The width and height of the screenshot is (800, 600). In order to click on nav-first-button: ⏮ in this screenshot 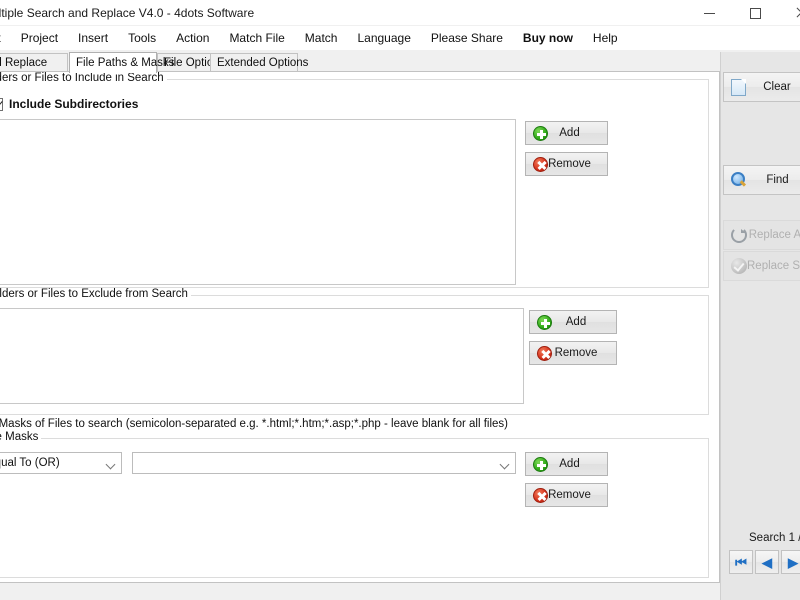, I will do `click(741, 562)`.